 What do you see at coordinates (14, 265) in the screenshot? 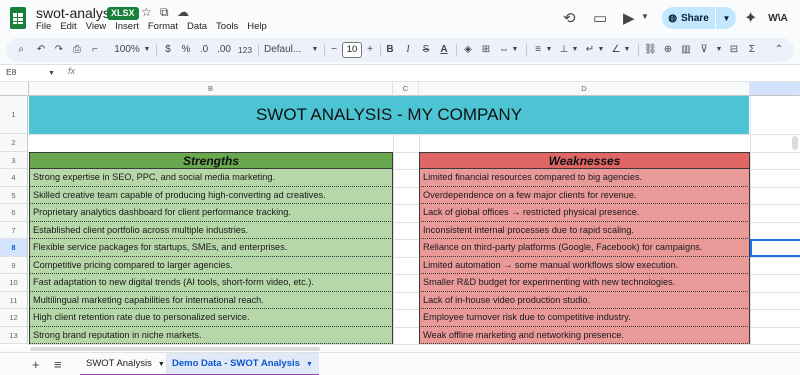
I see `row-header: 9` at bounding box center [14, 265].